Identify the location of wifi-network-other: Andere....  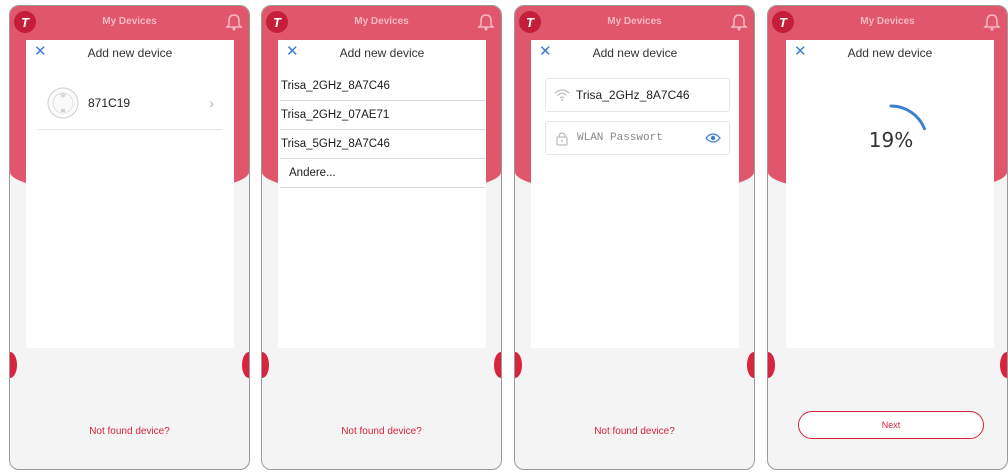
(383, 173).